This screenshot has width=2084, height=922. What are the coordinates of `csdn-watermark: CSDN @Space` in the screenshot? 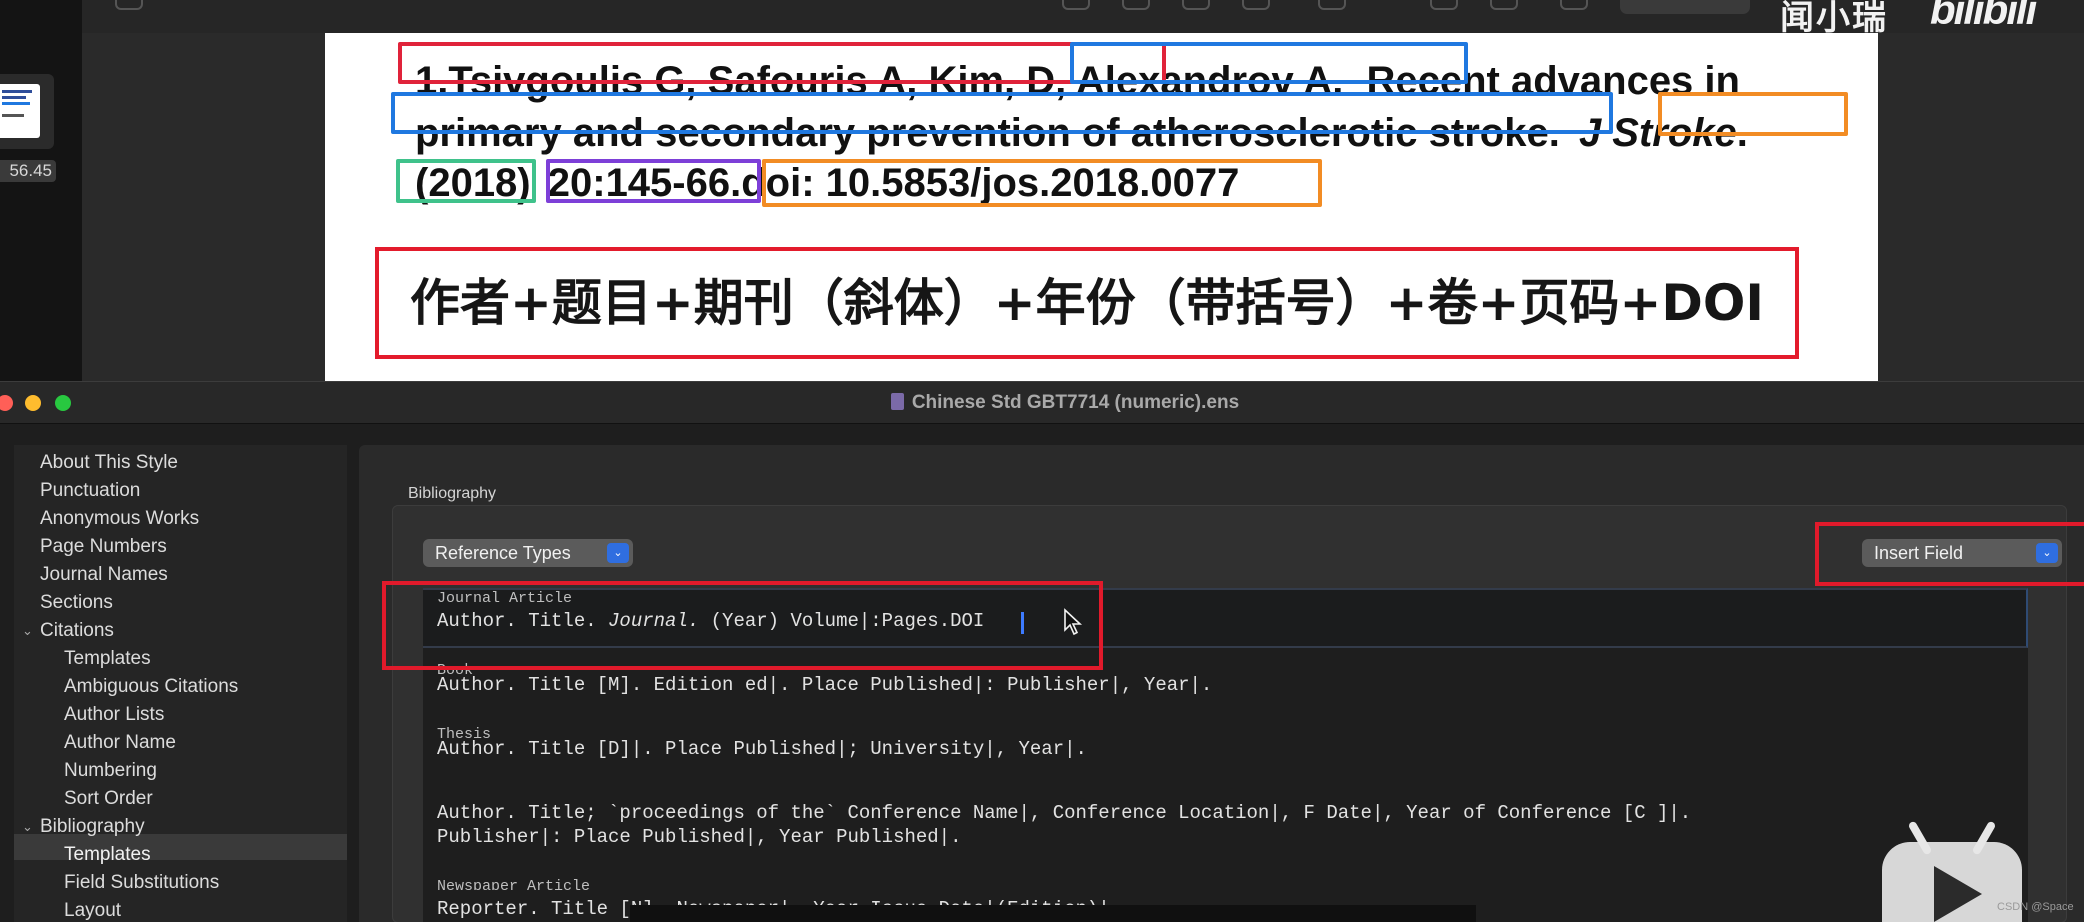 It's located at (2035, 907).